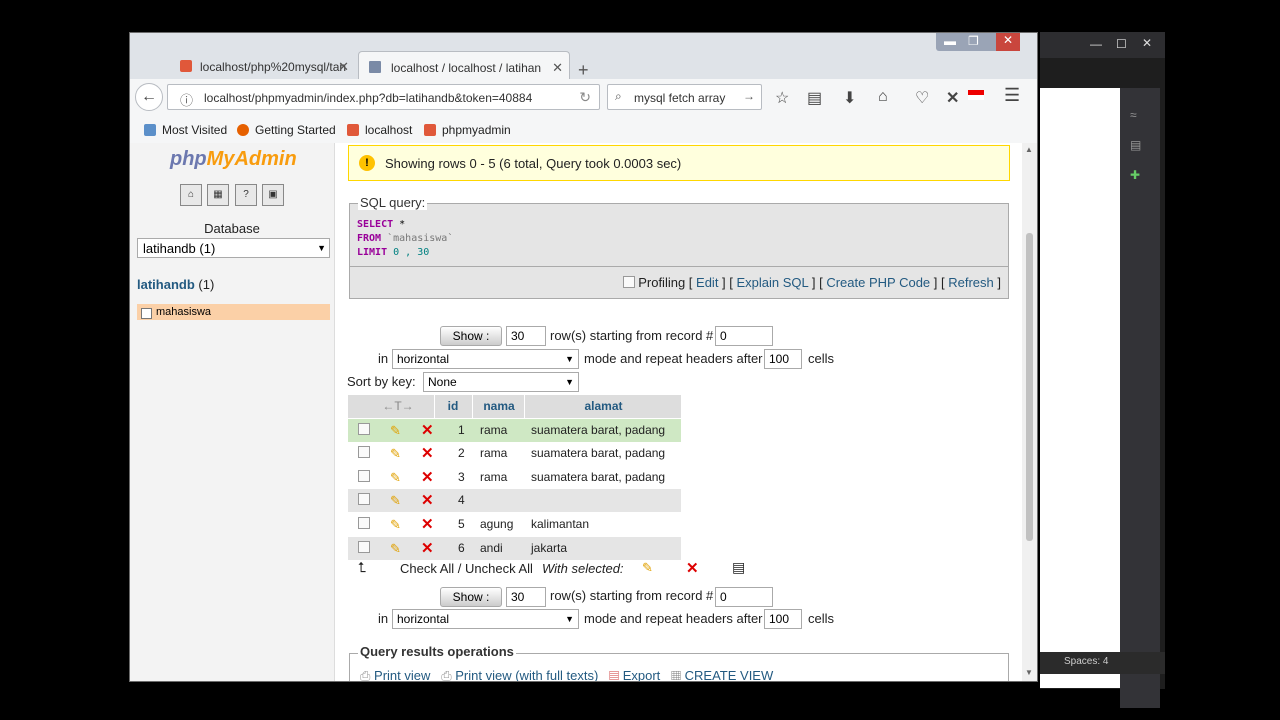  Describe the element at coordinates (628, 282) in the screenshot. I see `profiling-checkbox` at that location.